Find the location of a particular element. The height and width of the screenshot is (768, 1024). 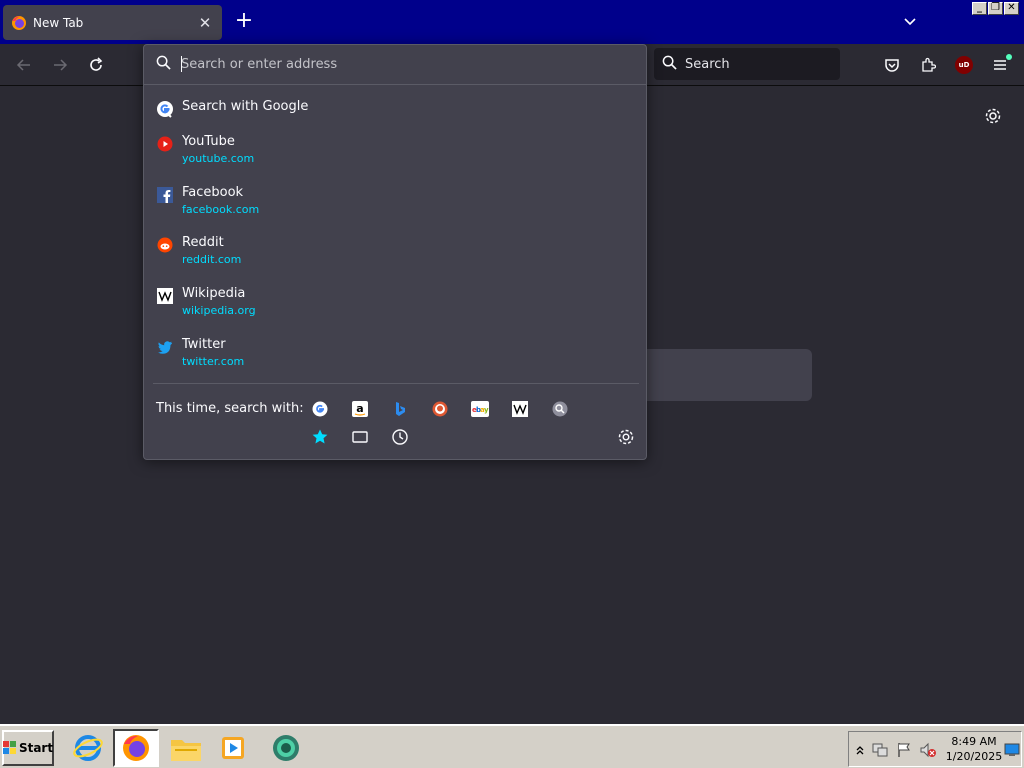

pocket-icon is located at coordinates (892, 65).